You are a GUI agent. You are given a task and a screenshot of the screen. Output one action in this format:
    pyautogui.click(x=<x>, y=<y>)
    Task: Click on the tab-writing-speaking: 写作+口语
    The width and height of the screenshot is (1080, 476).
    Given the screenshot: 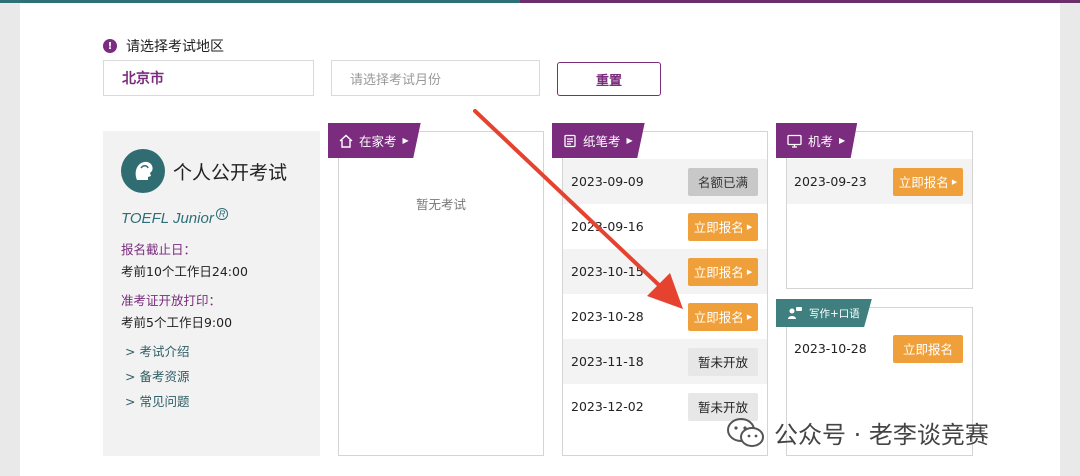 What is the action you would take?
    pyautogui.click(x=824, y=313)
    